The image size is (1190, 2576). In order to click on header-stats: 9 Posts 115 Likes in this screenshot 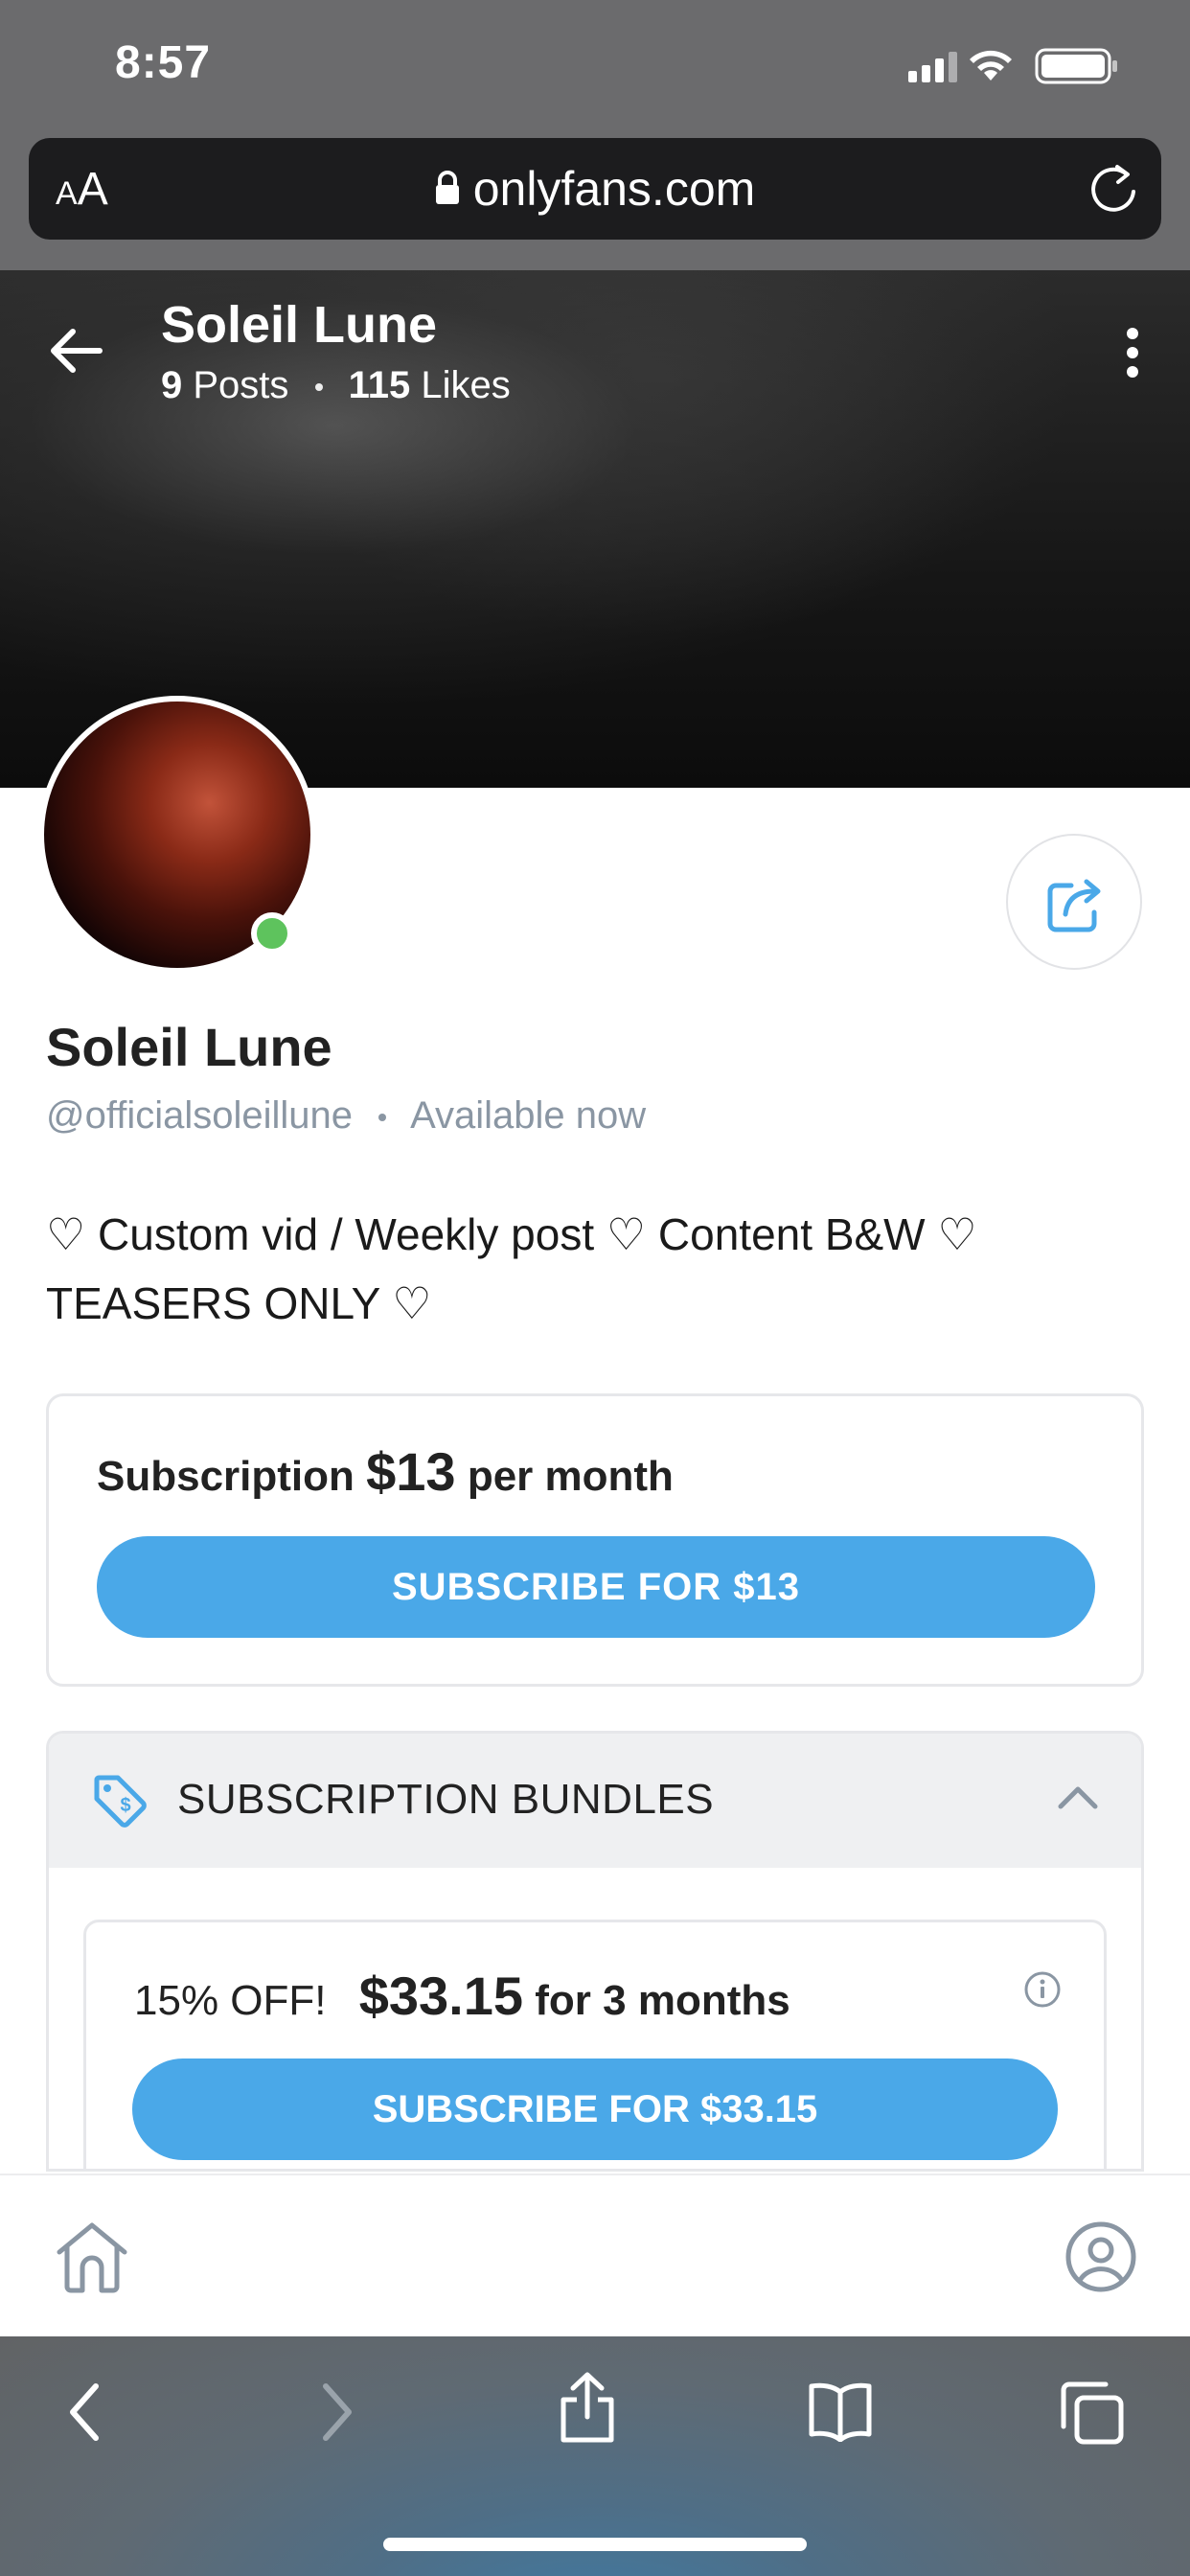, I will do `click(336, 385)`.